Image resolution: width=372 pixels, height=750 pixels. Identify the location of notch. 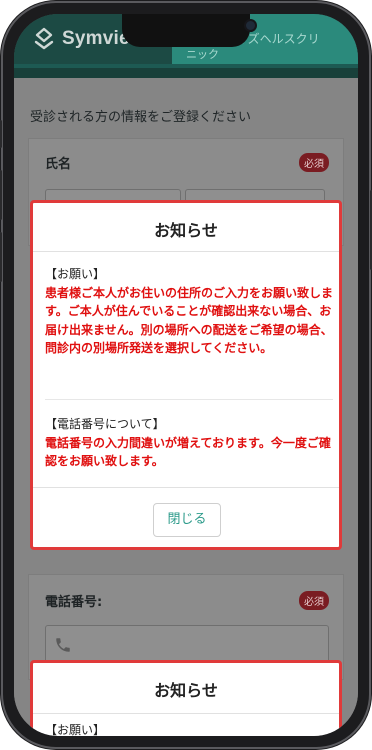
(188, 30).